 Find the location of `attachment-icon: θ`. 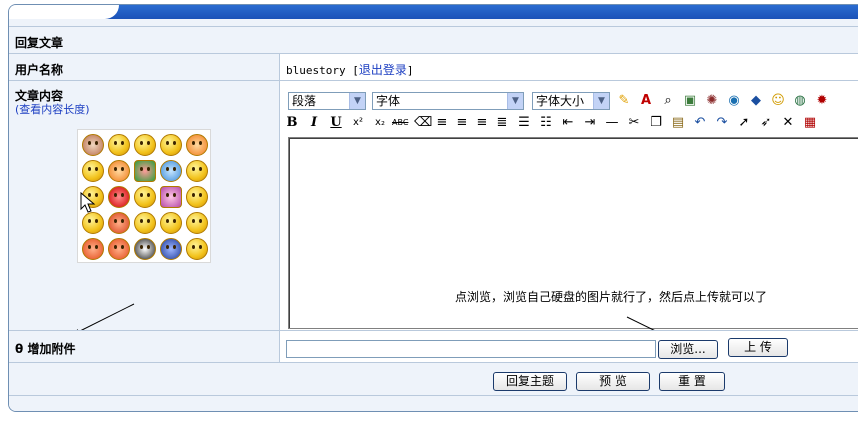

attachment-icon: θ is located at coordinates (19, 349).